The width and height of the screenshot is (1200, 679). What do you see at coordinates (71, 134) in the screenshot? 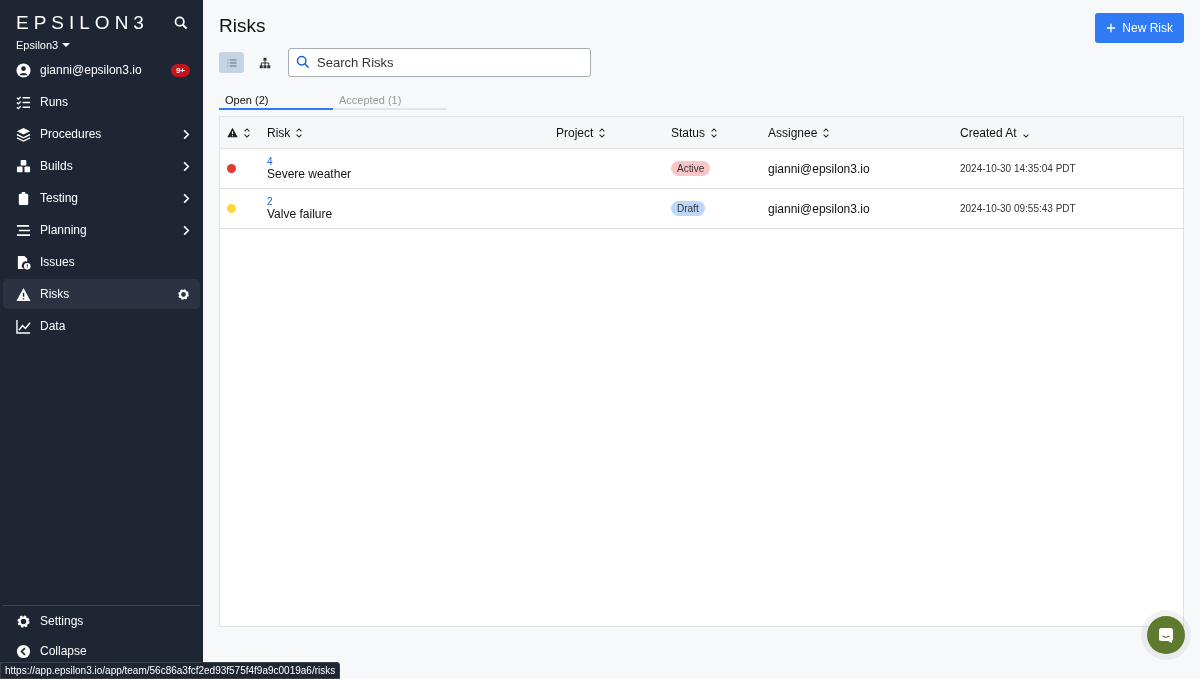
I see `nav-label: Procedures` at bounding box center [71, 134].